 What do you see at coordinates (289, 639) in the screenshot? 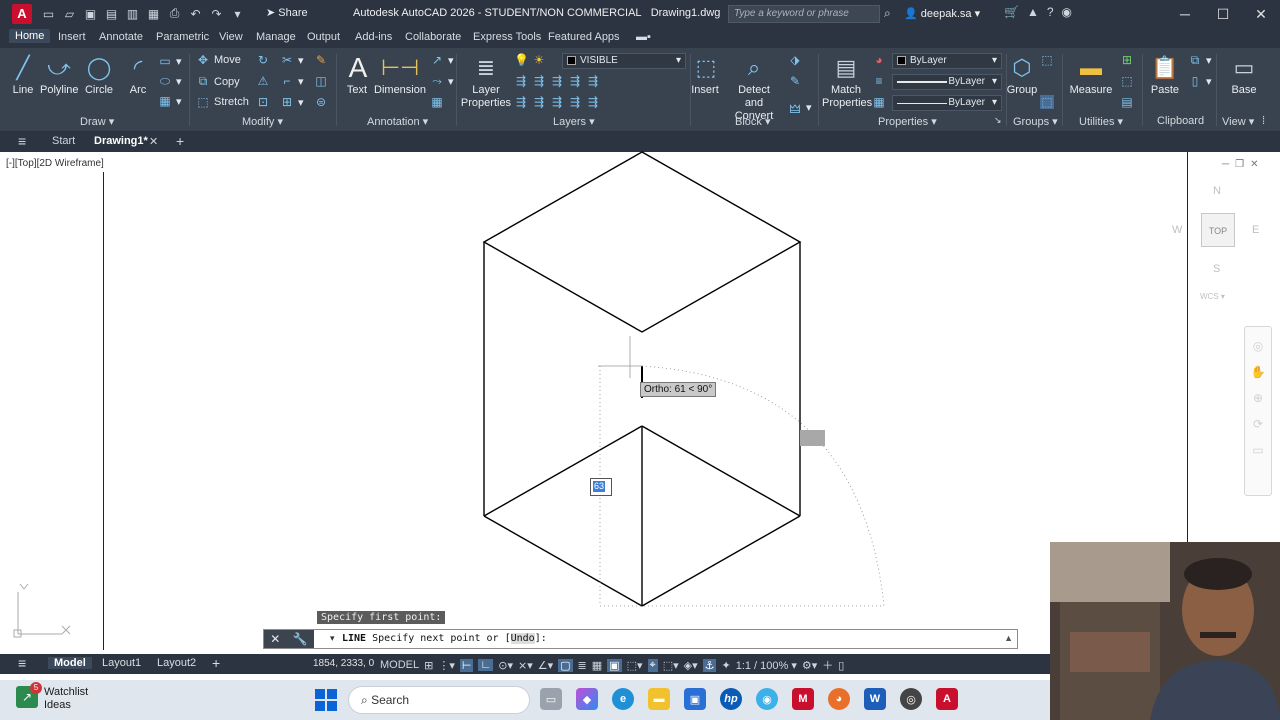
I see `command-line-controls: ✕ 🔧` at bounding box center [289, 639].